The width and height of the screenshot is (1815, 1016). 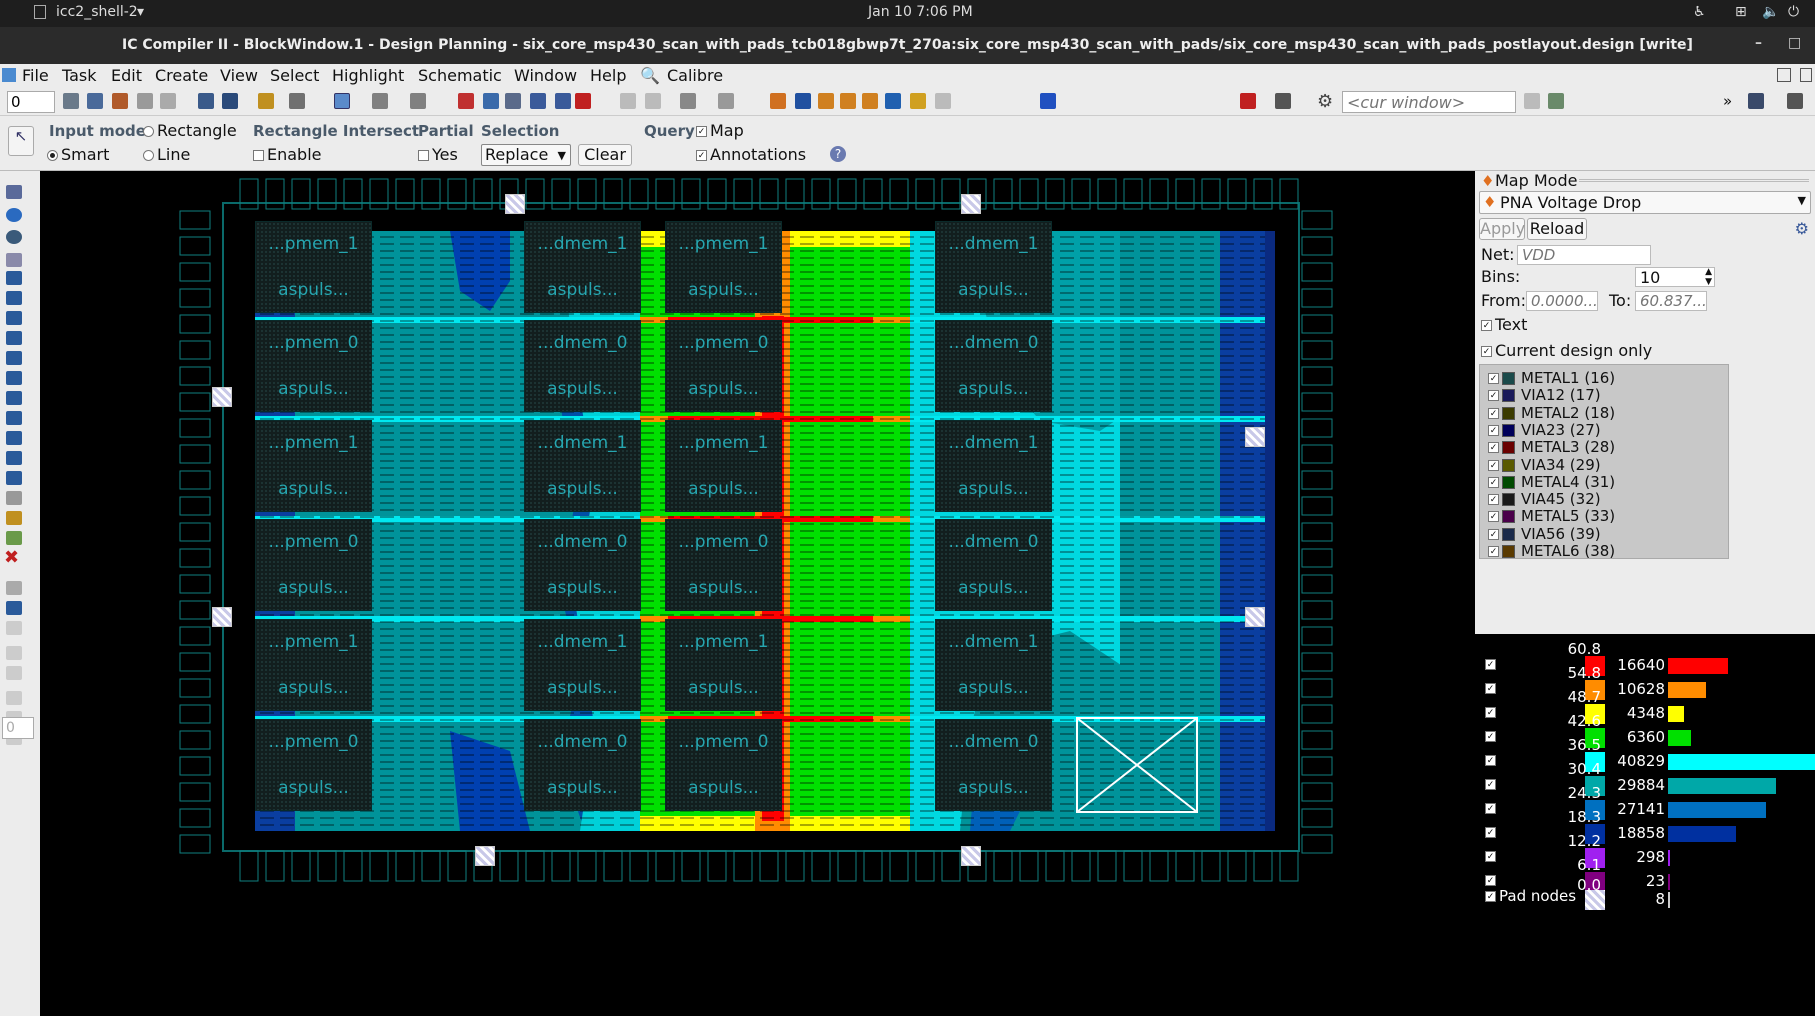 I want to click on stretch-icon, so click(x=14, y=298).